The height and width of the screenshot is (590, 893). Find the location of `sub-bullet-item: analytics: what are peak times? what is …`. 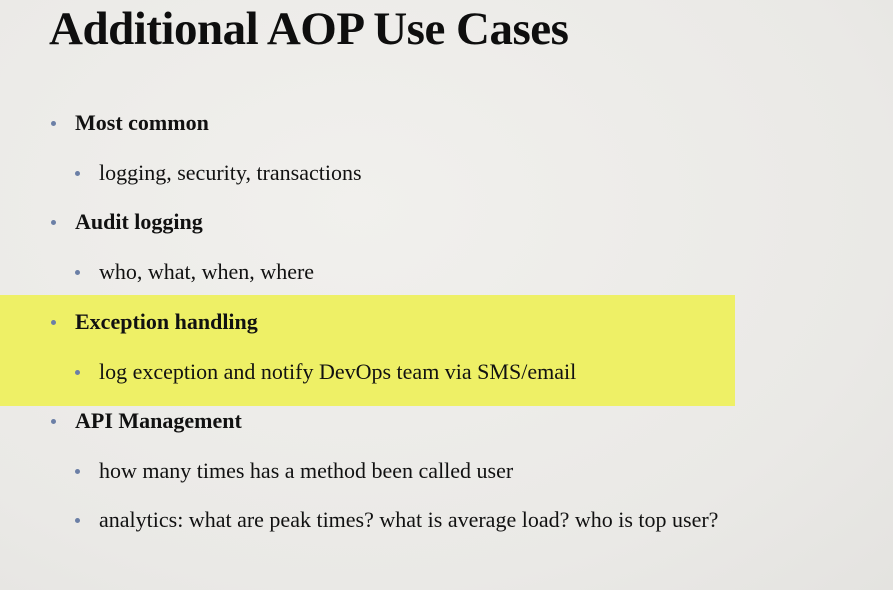

sub-bullet-item: analytics: what are peak times? what is … is located at coordinates (396, 520).